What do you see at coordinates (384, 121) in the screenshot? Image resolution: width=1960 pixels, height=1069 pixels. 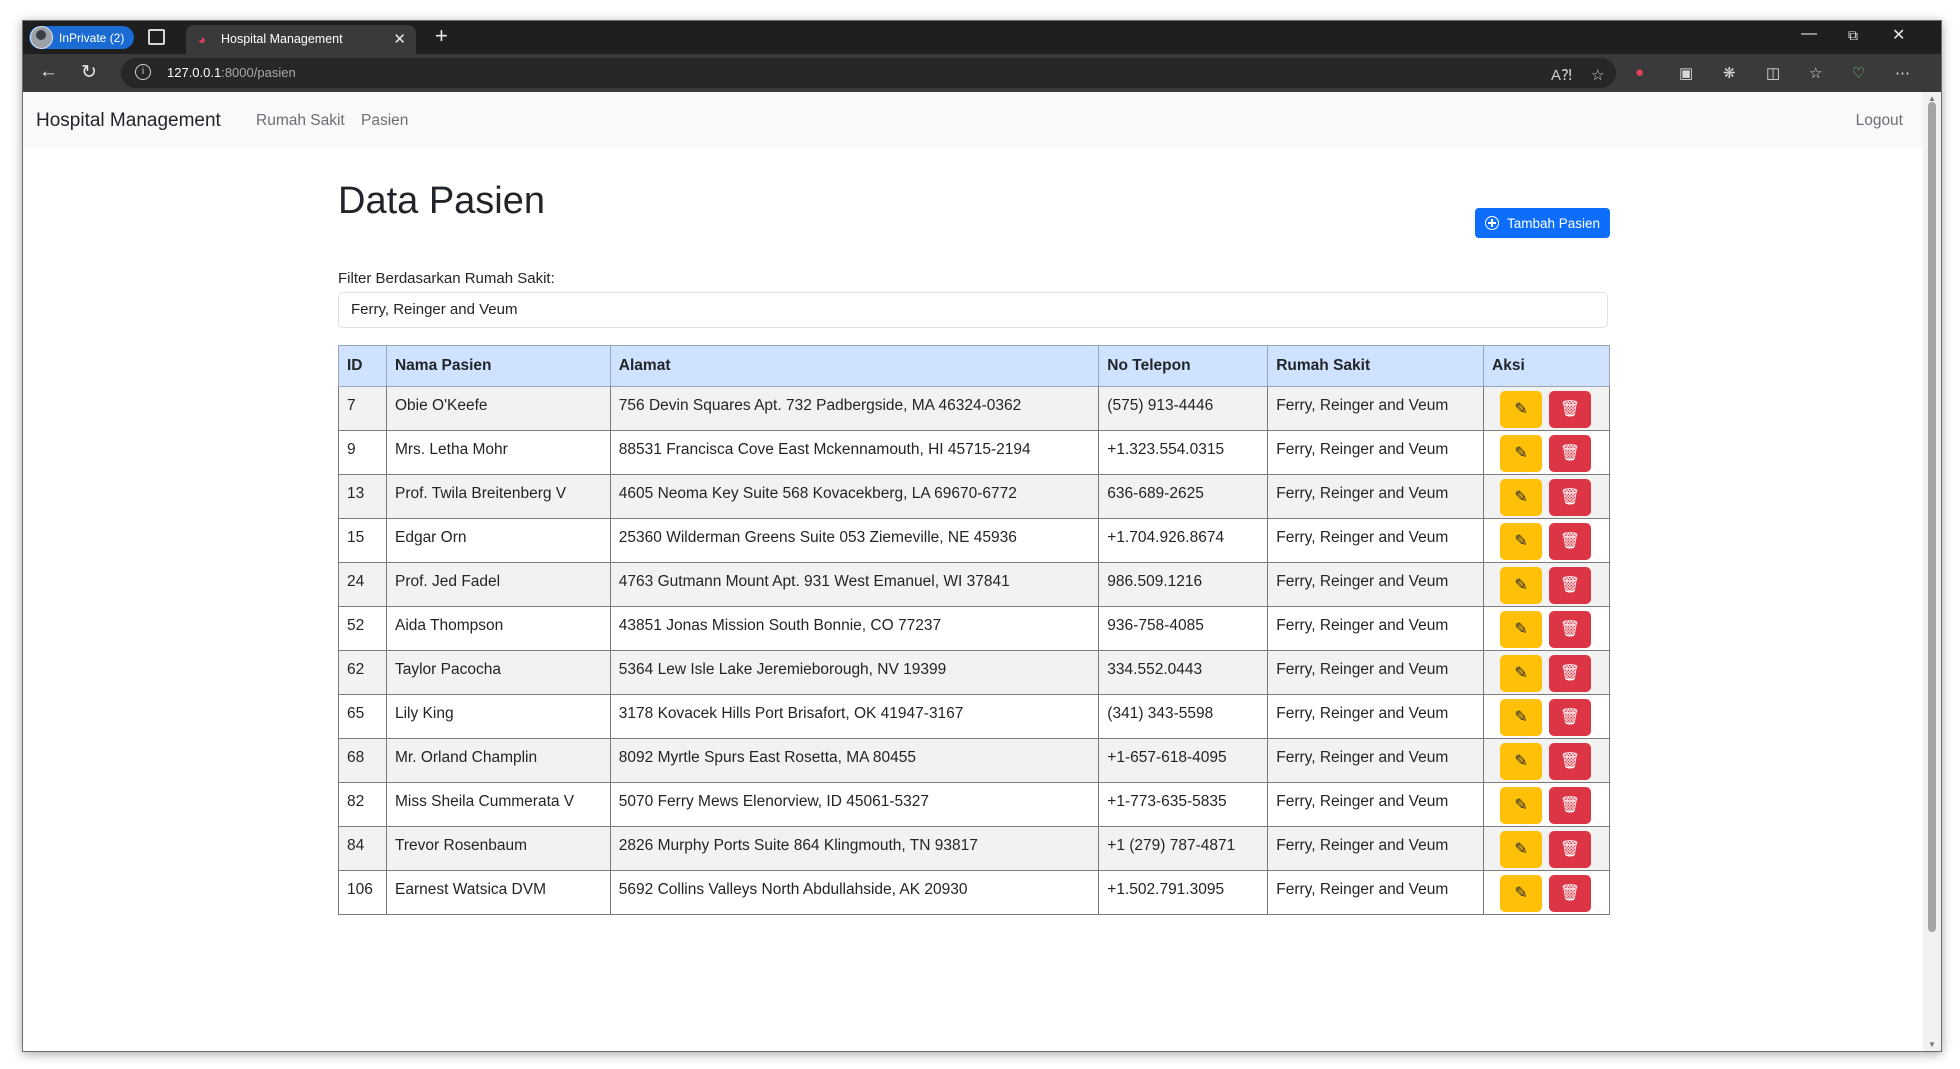 I see `nav-link-pasien: Pasien` at bounding box center [384, 121].